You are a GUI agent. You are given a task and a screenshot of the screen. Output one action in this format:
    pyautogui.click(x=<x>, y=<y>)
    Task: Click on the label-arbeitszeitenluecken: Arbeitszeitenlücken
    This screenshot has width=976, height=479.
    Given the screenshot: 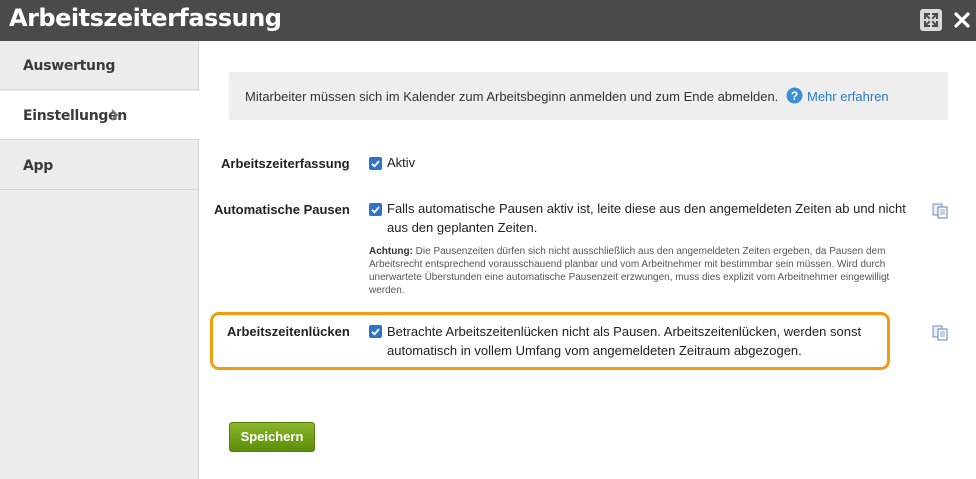 What is the action you would take?
    pyautogui.click(x=288, y=331)
    